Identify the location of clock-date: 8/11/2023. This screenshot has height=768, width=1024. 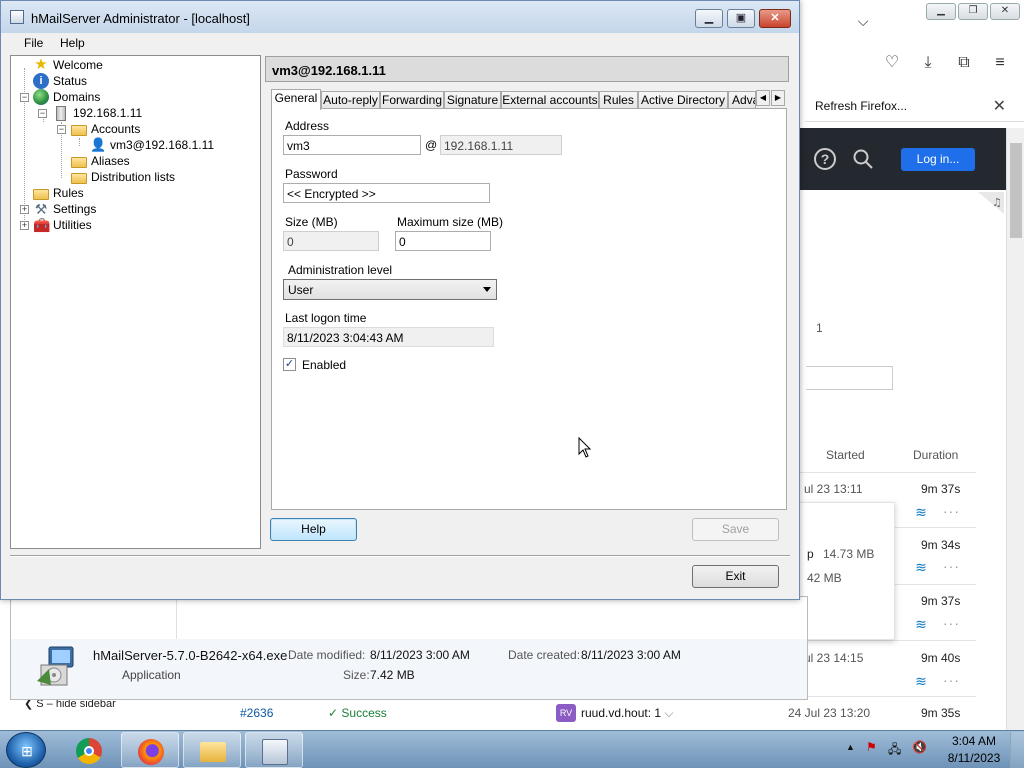
(974, 758).